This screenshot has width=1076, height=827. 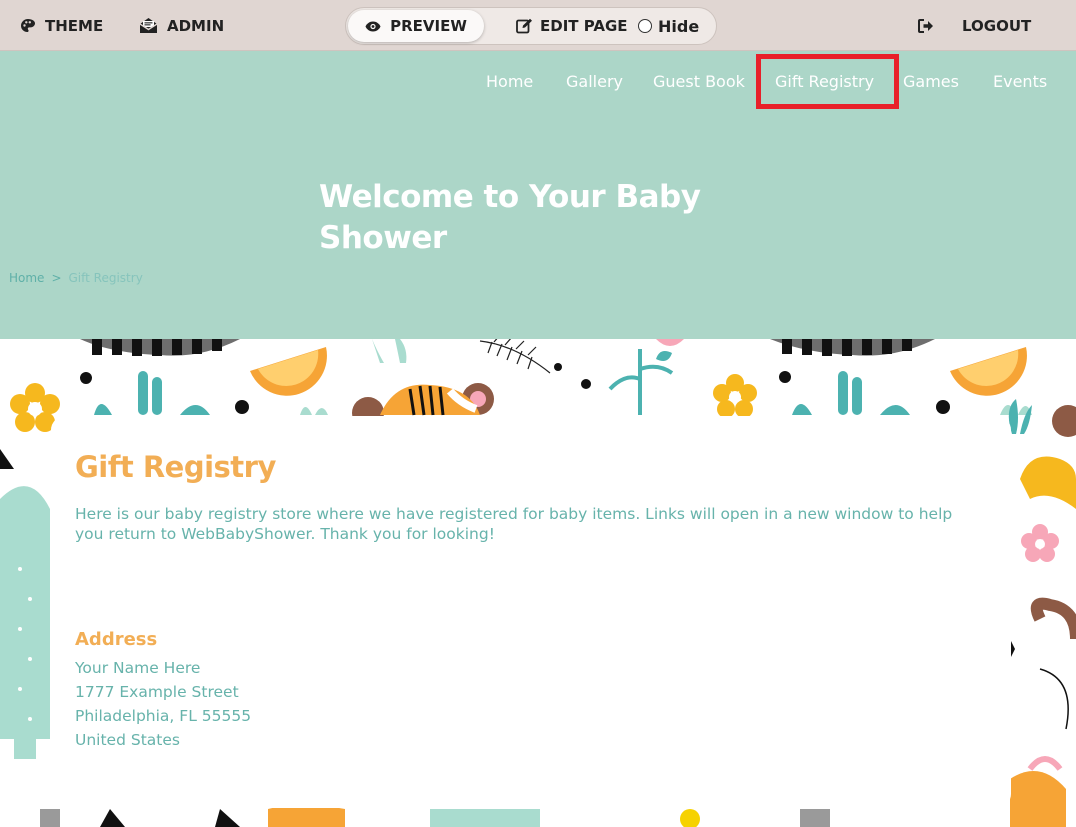 What do you see at coordinates (645, 26) in the screenshot?
I see `radio-icon` at bounding box center [645, 26].